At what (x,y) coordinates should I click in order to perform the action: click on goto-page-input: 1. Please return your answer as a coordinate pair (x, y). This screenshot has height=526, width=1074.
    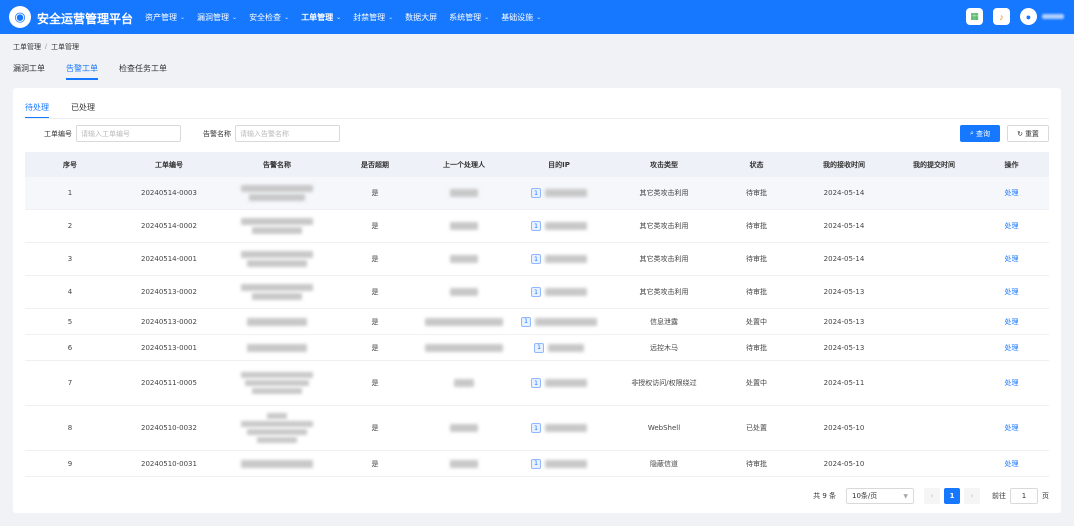
    Looking at the image, I should click on (1024, 496).